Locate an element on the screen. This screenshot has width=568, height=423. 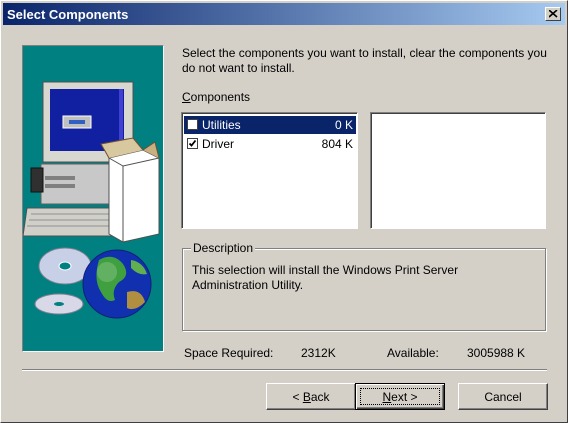
components-label: Components is located at coordinates (216, 97).